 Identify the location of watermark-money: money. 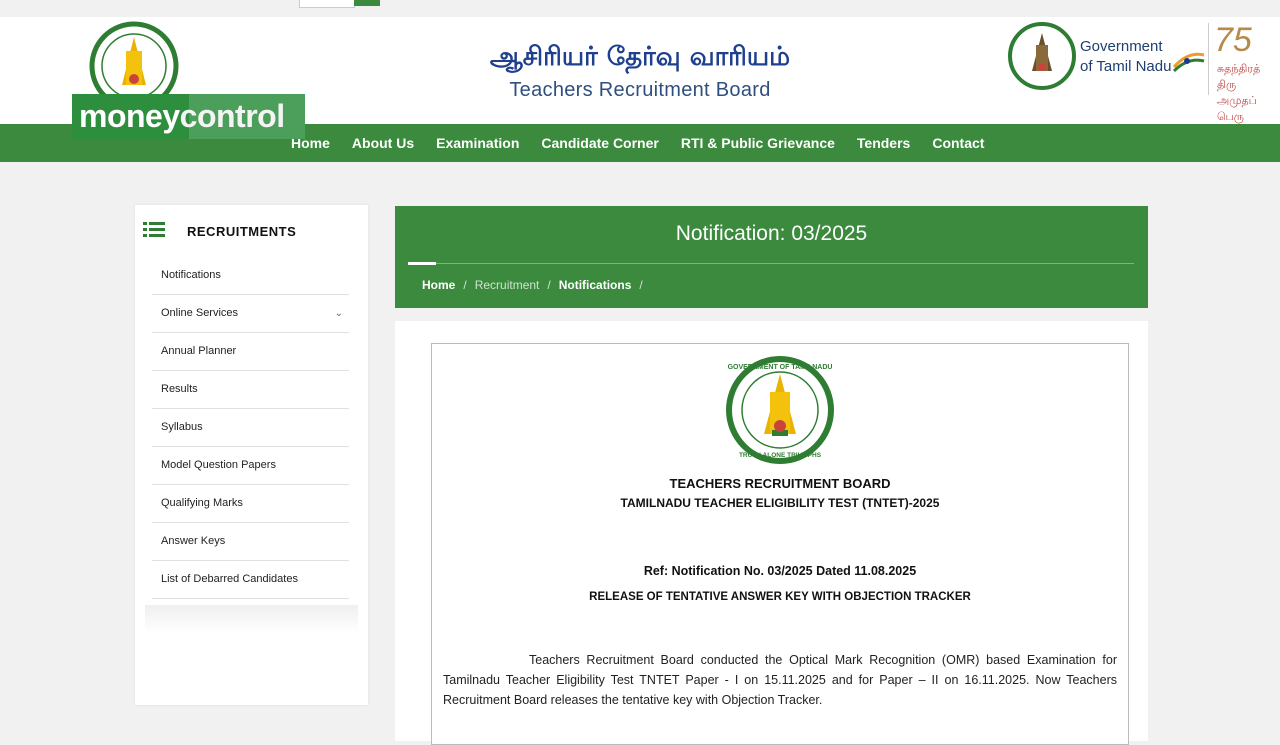
(129, 116).